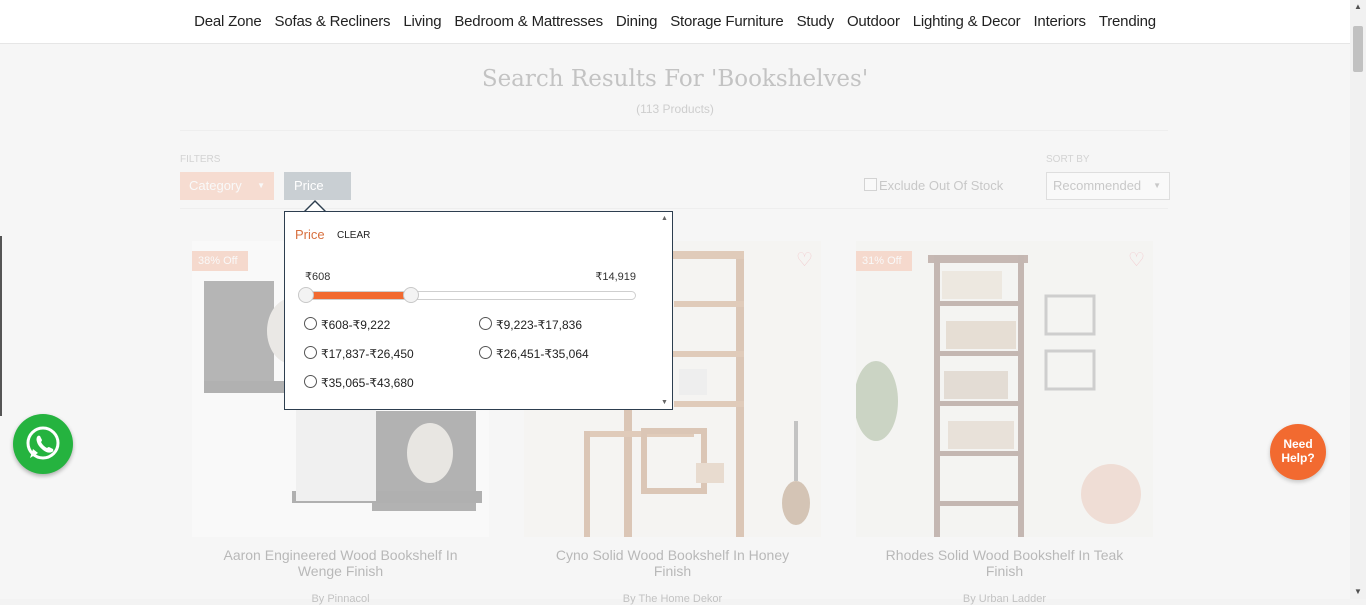 This screenshot has height=605, width=1366. Describe the element at coordinates (1059, 21) in the screenshot. I see `nav-item-interiors: Interiors` at that location.